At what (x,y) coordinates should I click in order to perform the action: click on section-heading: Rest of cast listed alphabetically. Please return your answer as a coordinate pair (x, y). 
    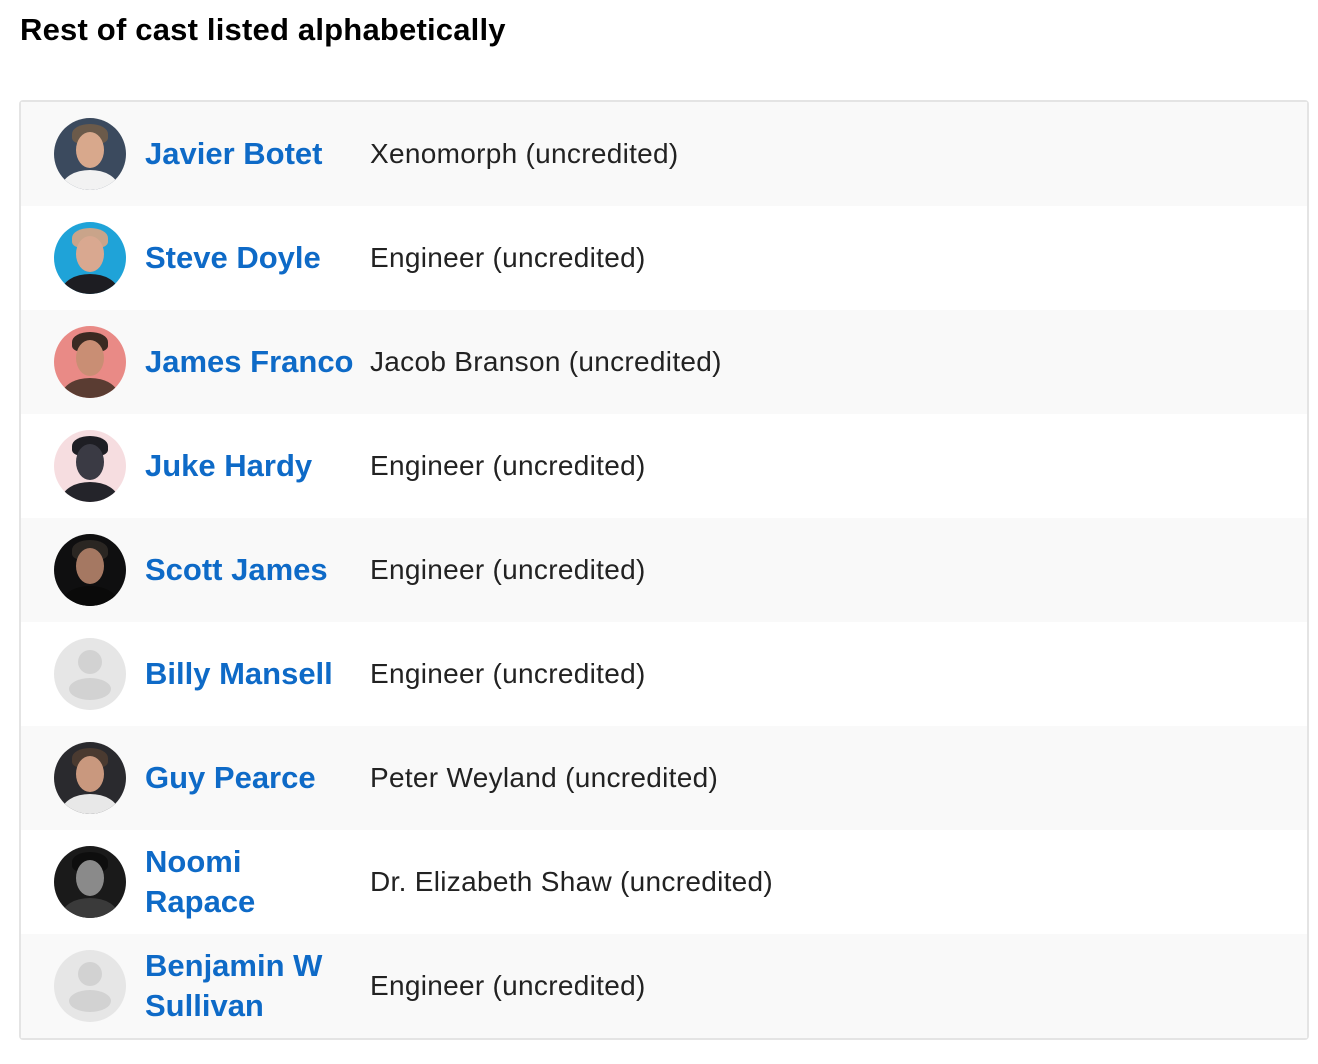
    Looking at the image, I should click on (263, 29).